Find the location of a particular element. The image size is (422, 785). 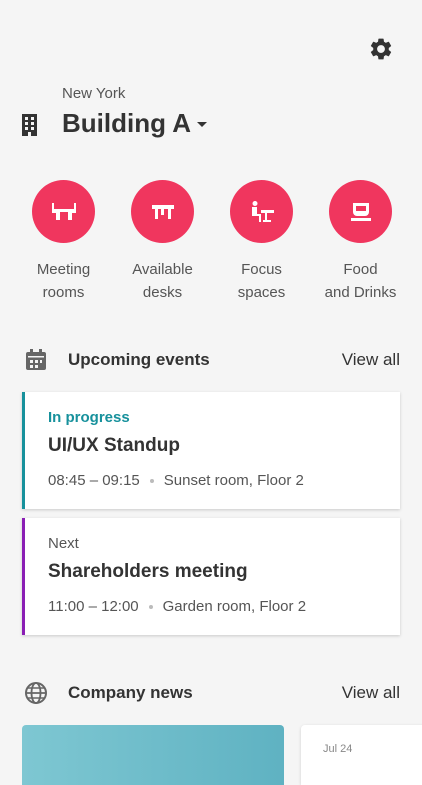

food-drinks-button: Food and Drinks is located at coordinates (360, 242).